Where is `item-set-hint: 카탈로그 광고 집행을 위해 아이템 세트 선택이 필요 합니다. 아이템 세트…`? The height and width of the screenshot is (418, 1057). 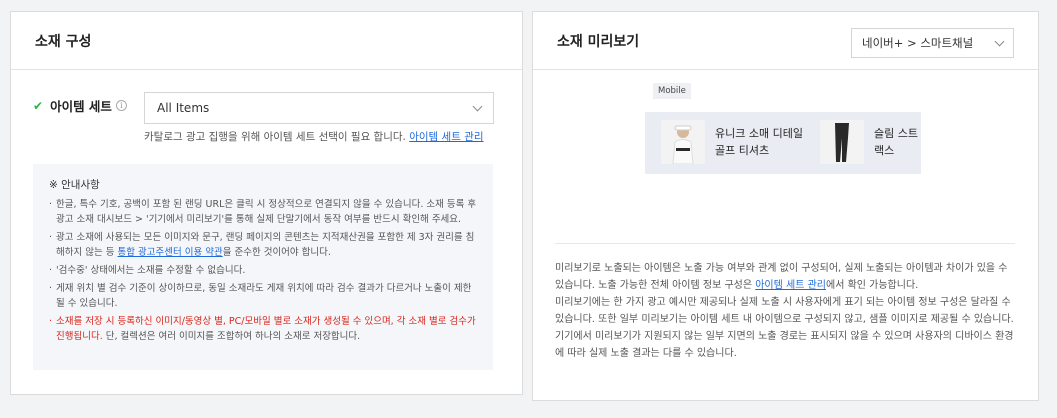
item-set-hint: 카탈로그 광고 집행을 위해 아이템 세트 선택이 필요 합니다. 아이템 세트… is located at coordinates (314, 137).